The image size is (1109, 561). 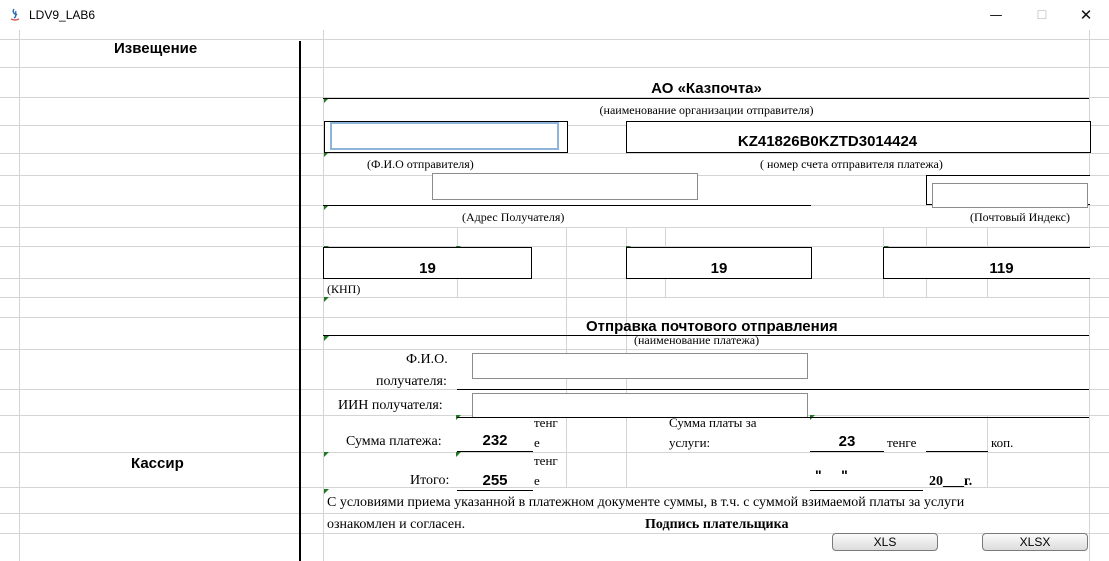 I want to click on title-bar, so click(x=554, y=15).